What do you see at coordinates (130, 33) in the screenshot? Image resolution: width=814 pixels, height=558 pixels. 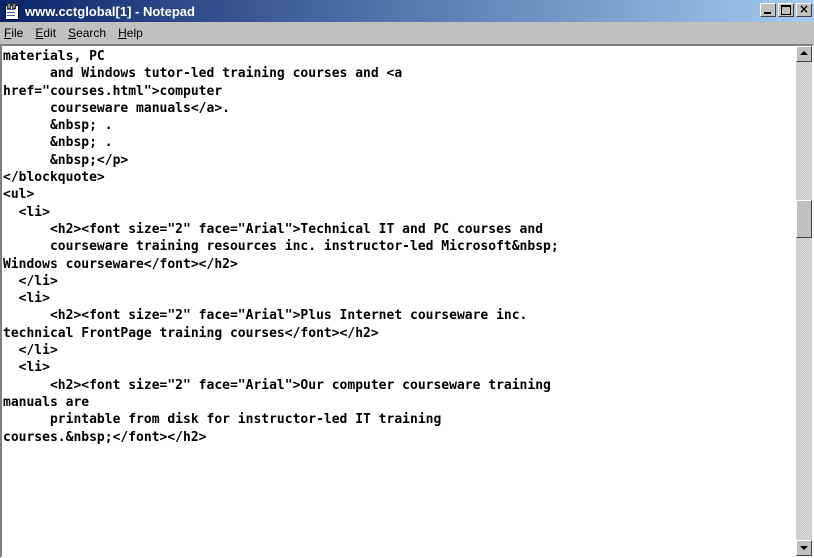 I see `menu-help: Help` at bounding box center [130, 33].